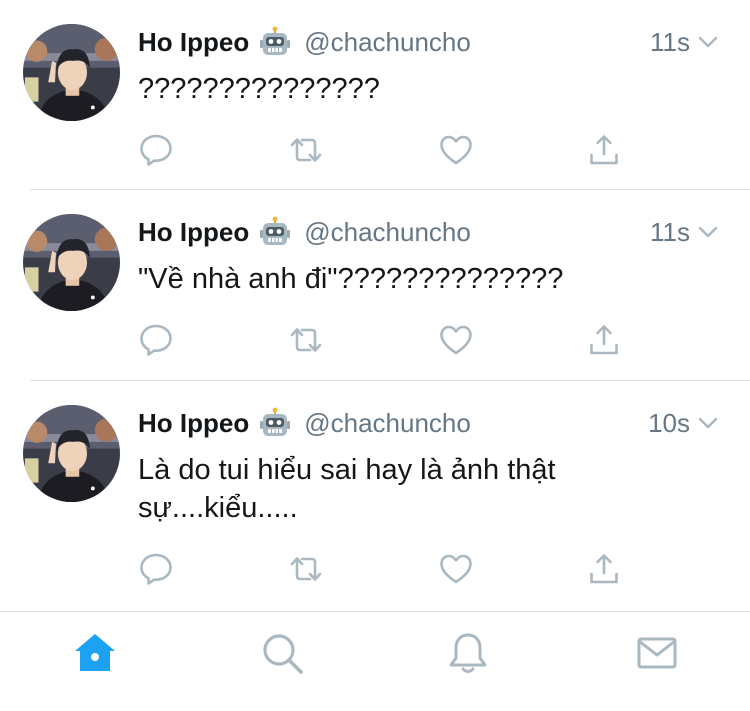  I want to click on timestamp: 10s, so click(669, 423).